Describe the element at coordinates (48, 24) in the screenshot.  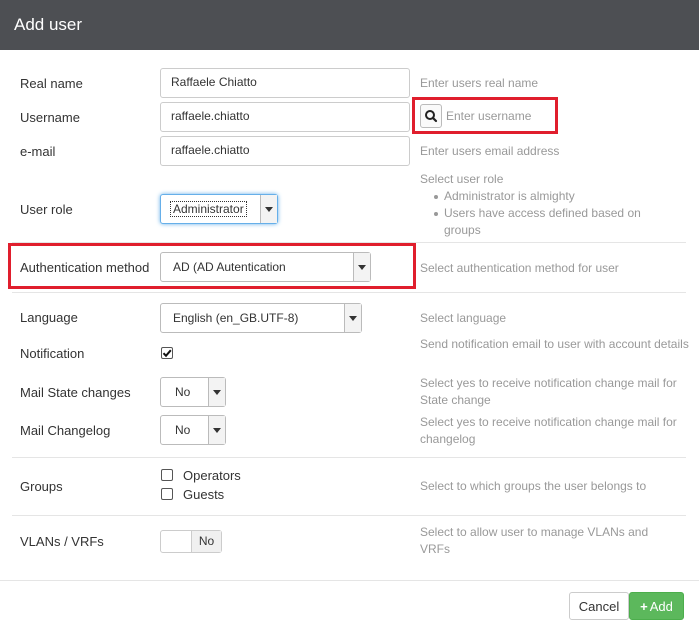
I see `modal-title: Add user` at that location.